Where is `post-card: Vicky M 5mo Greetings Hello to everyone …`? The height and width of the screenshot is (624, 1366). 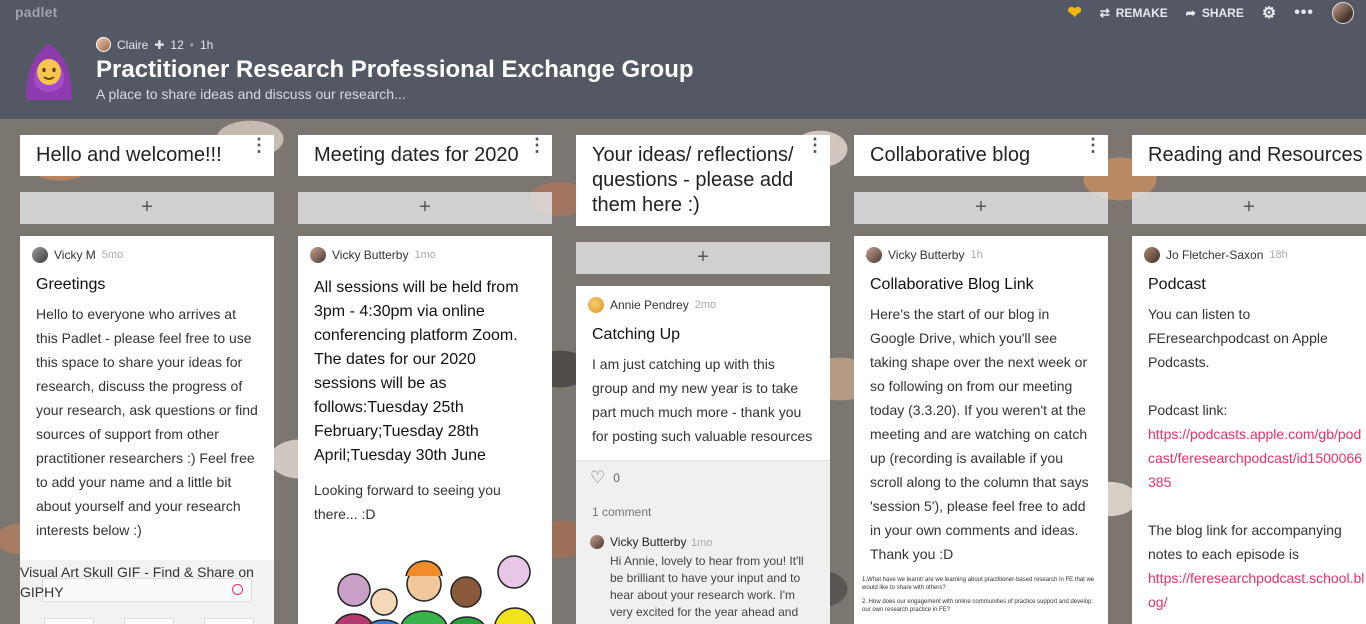
post-card: Vicky M 5mo Greetings Hello to everyone … is located at coordinates (147, 430).